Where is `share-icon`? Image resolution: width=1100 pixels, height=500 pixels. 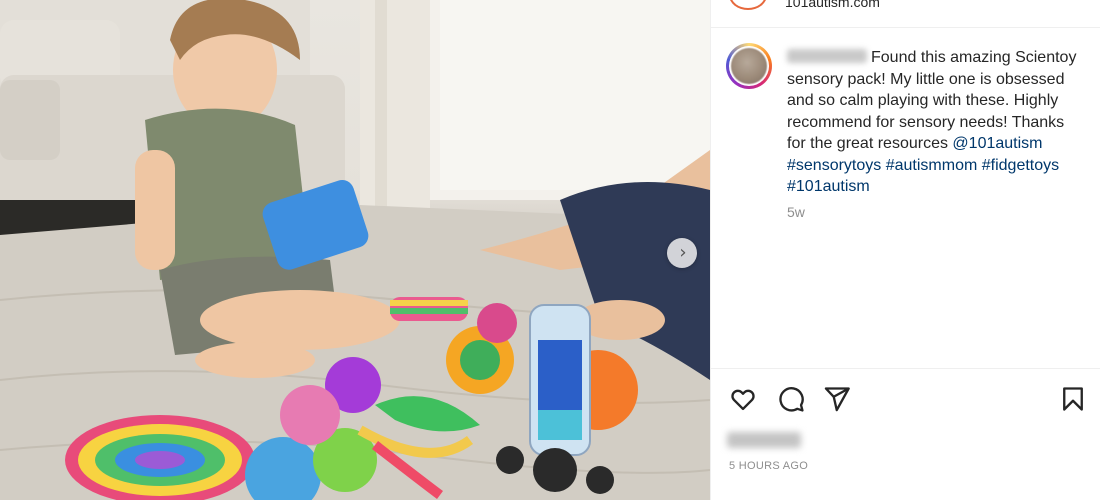 share-icon is located at coordinates (837, 399).